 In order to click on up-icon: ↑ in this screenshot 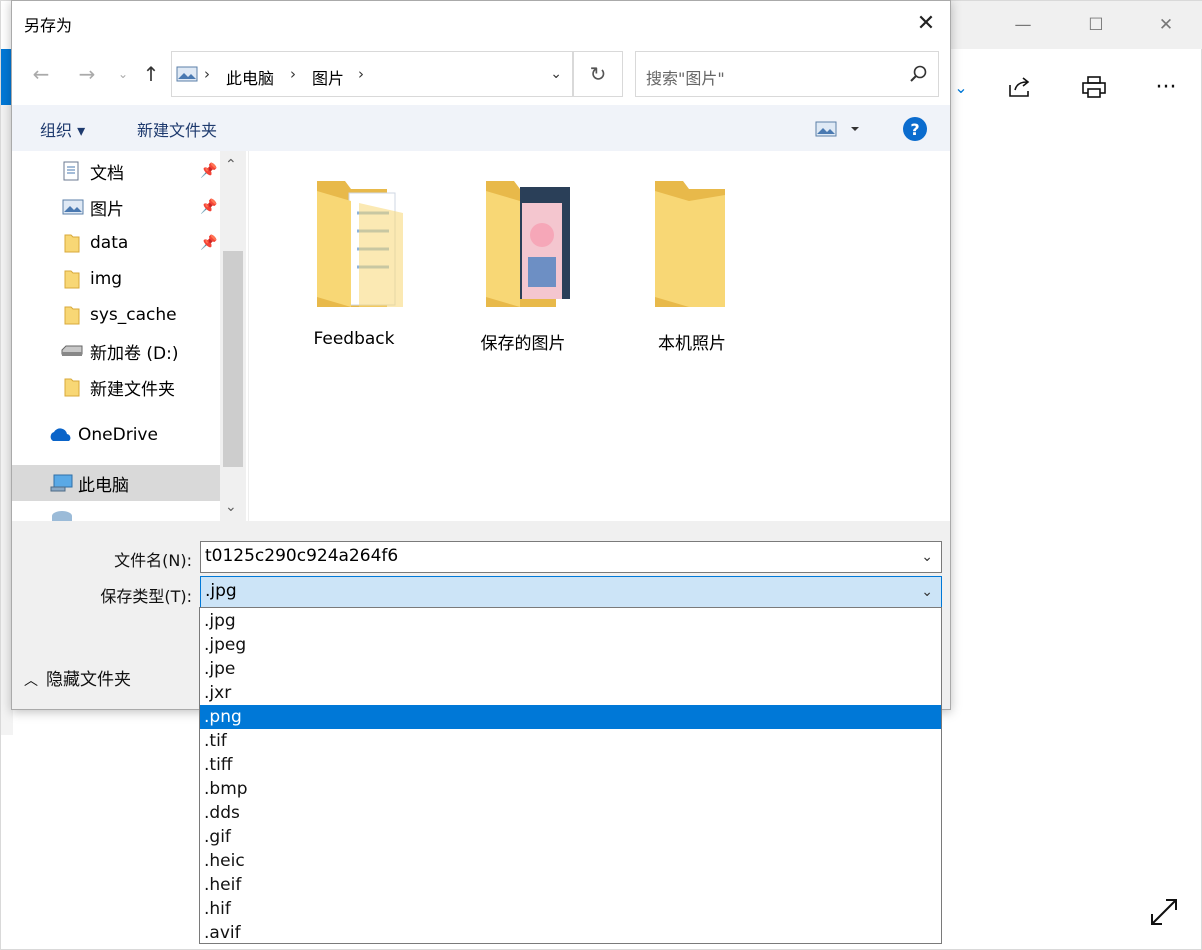, I will do `click(151, 74)`.